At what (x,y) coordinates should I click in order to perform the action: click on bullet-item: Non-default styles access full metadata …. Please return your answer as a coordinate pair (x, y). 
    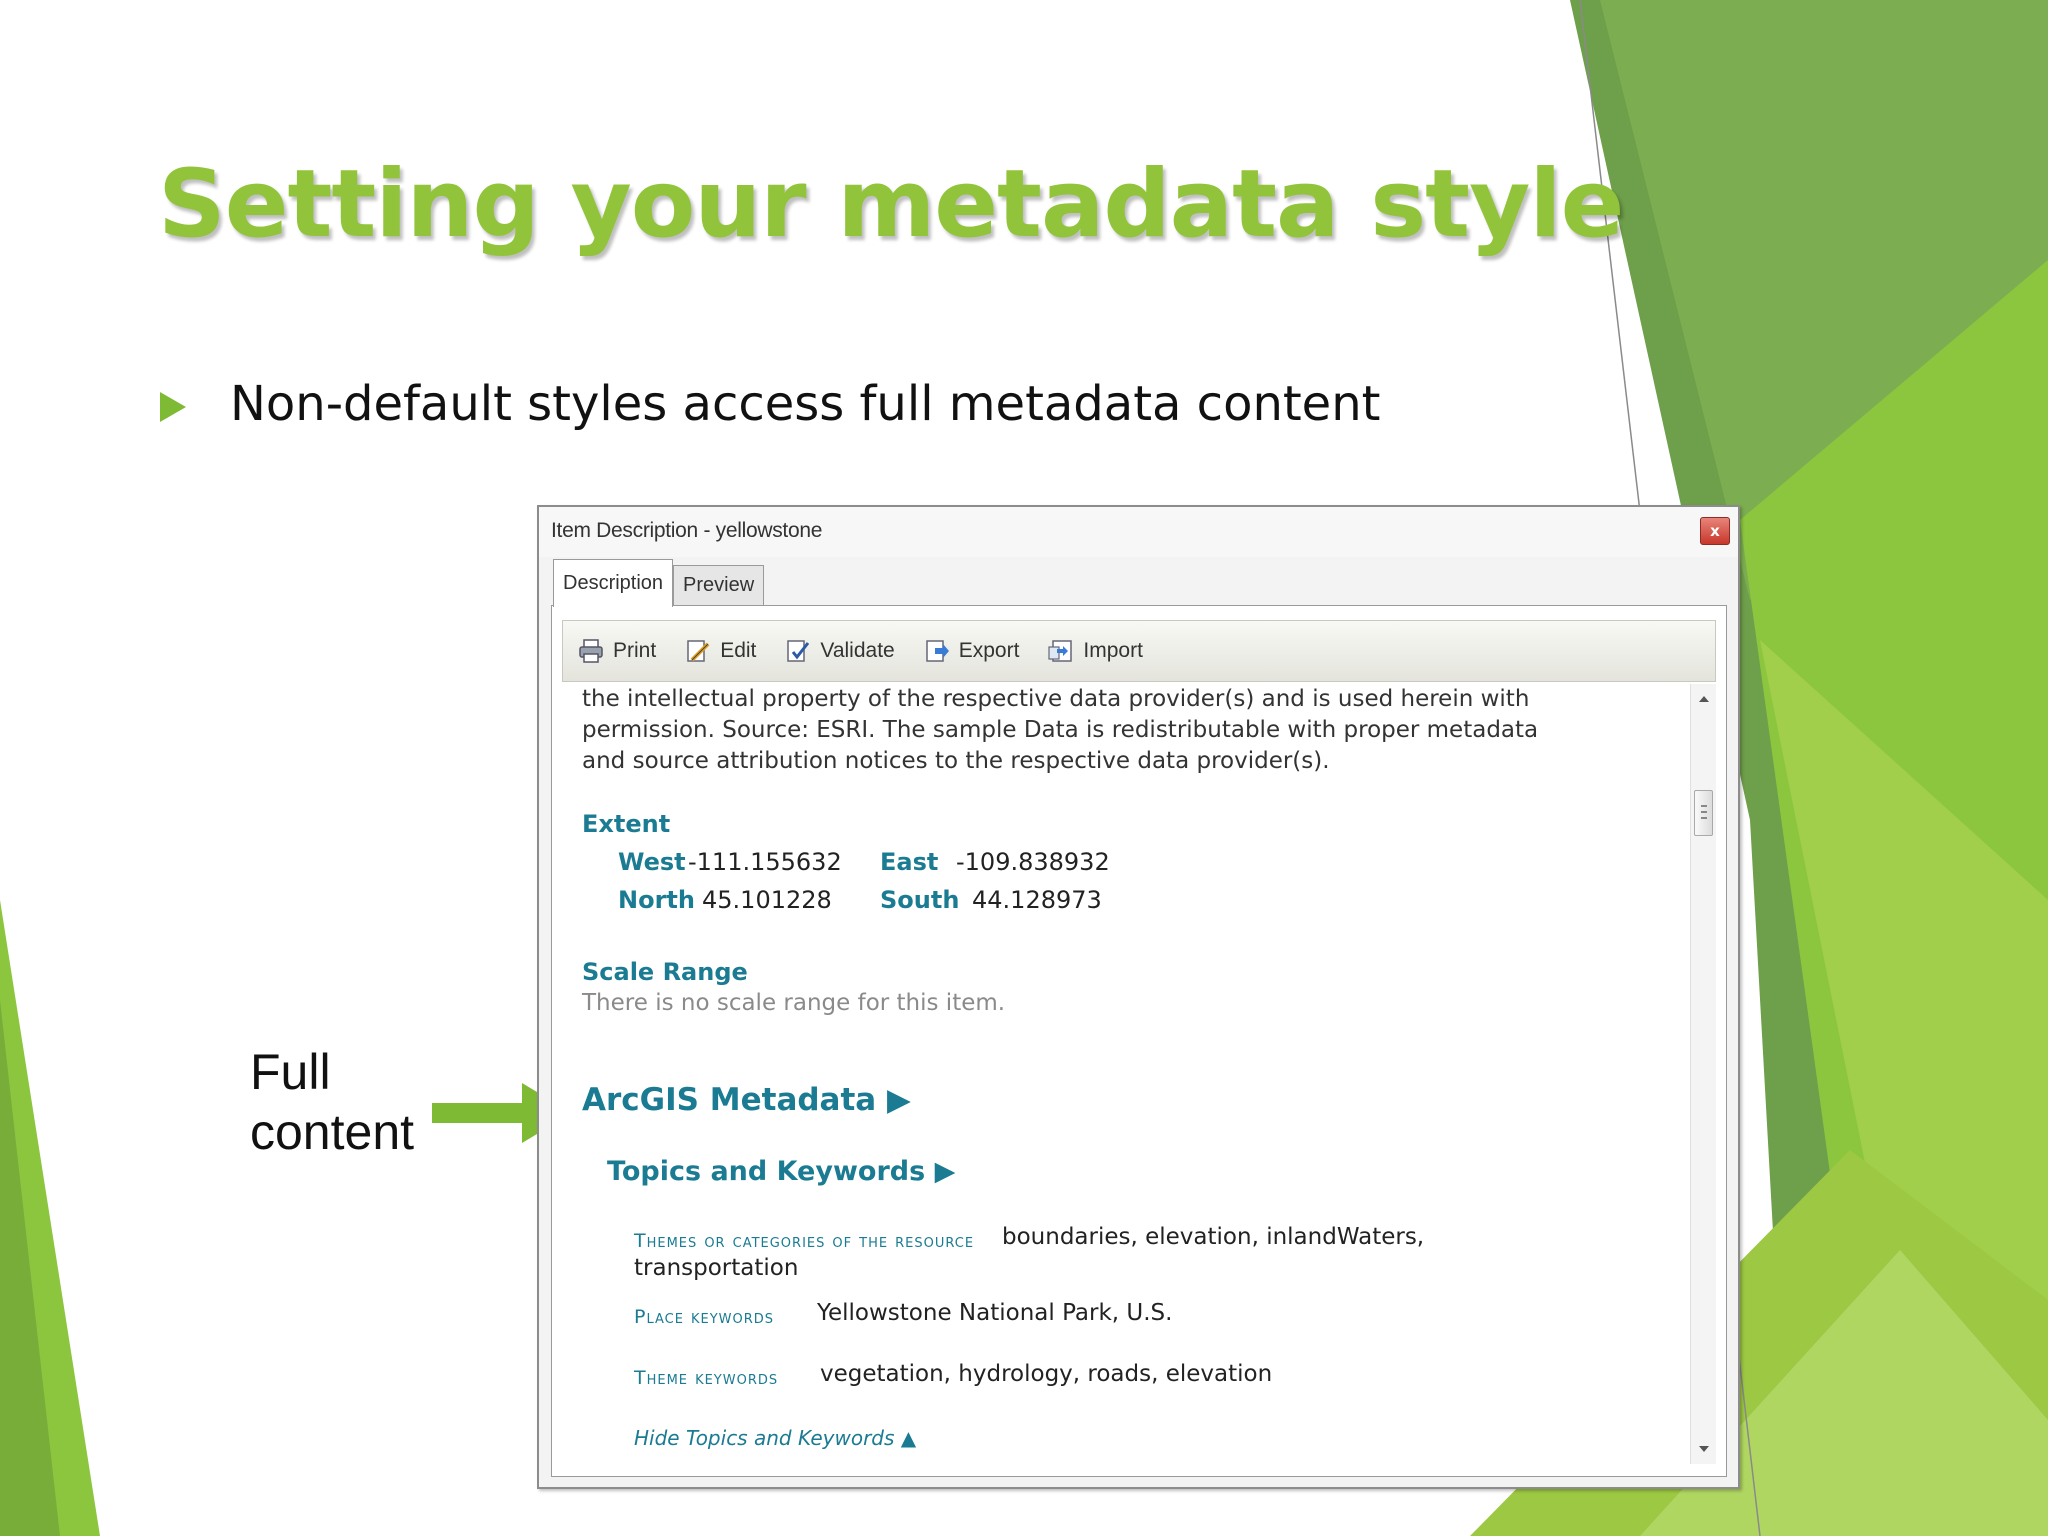
    Looking at the image, I should click on (770, 404).